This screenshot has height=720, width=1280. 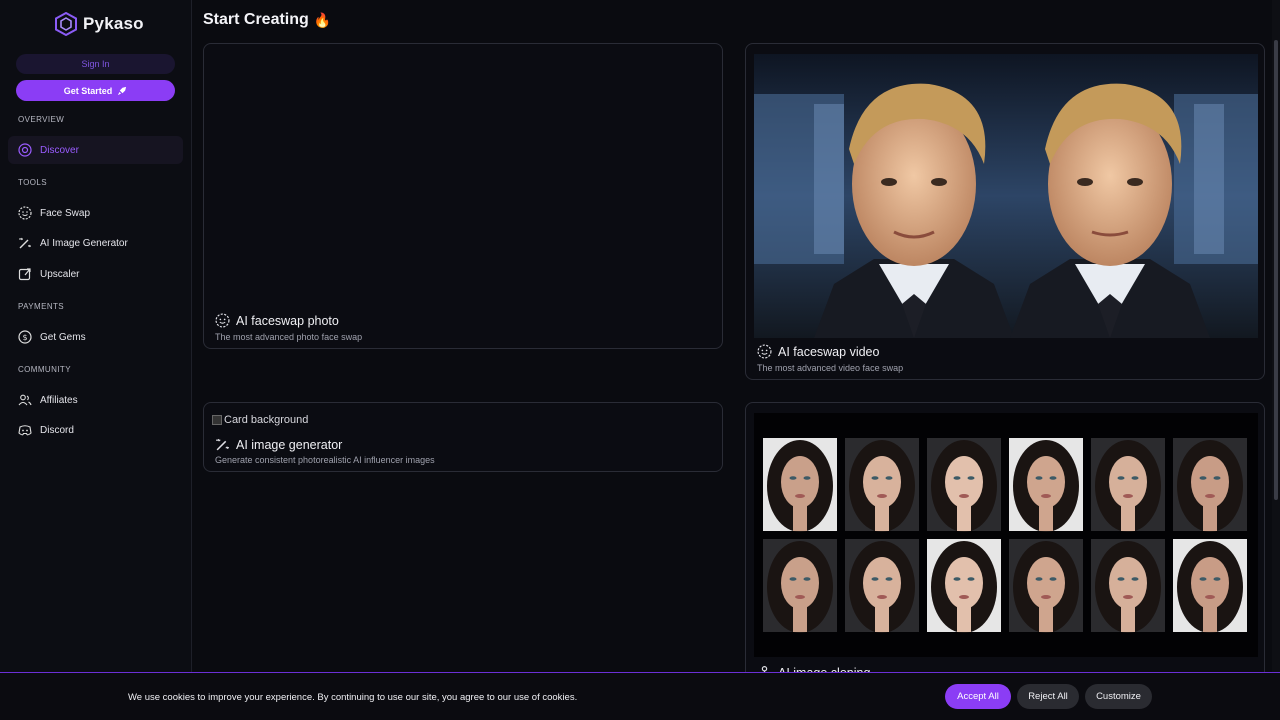 I want to click on section-overview: OVERVIEW, so click(x=41, y=119).